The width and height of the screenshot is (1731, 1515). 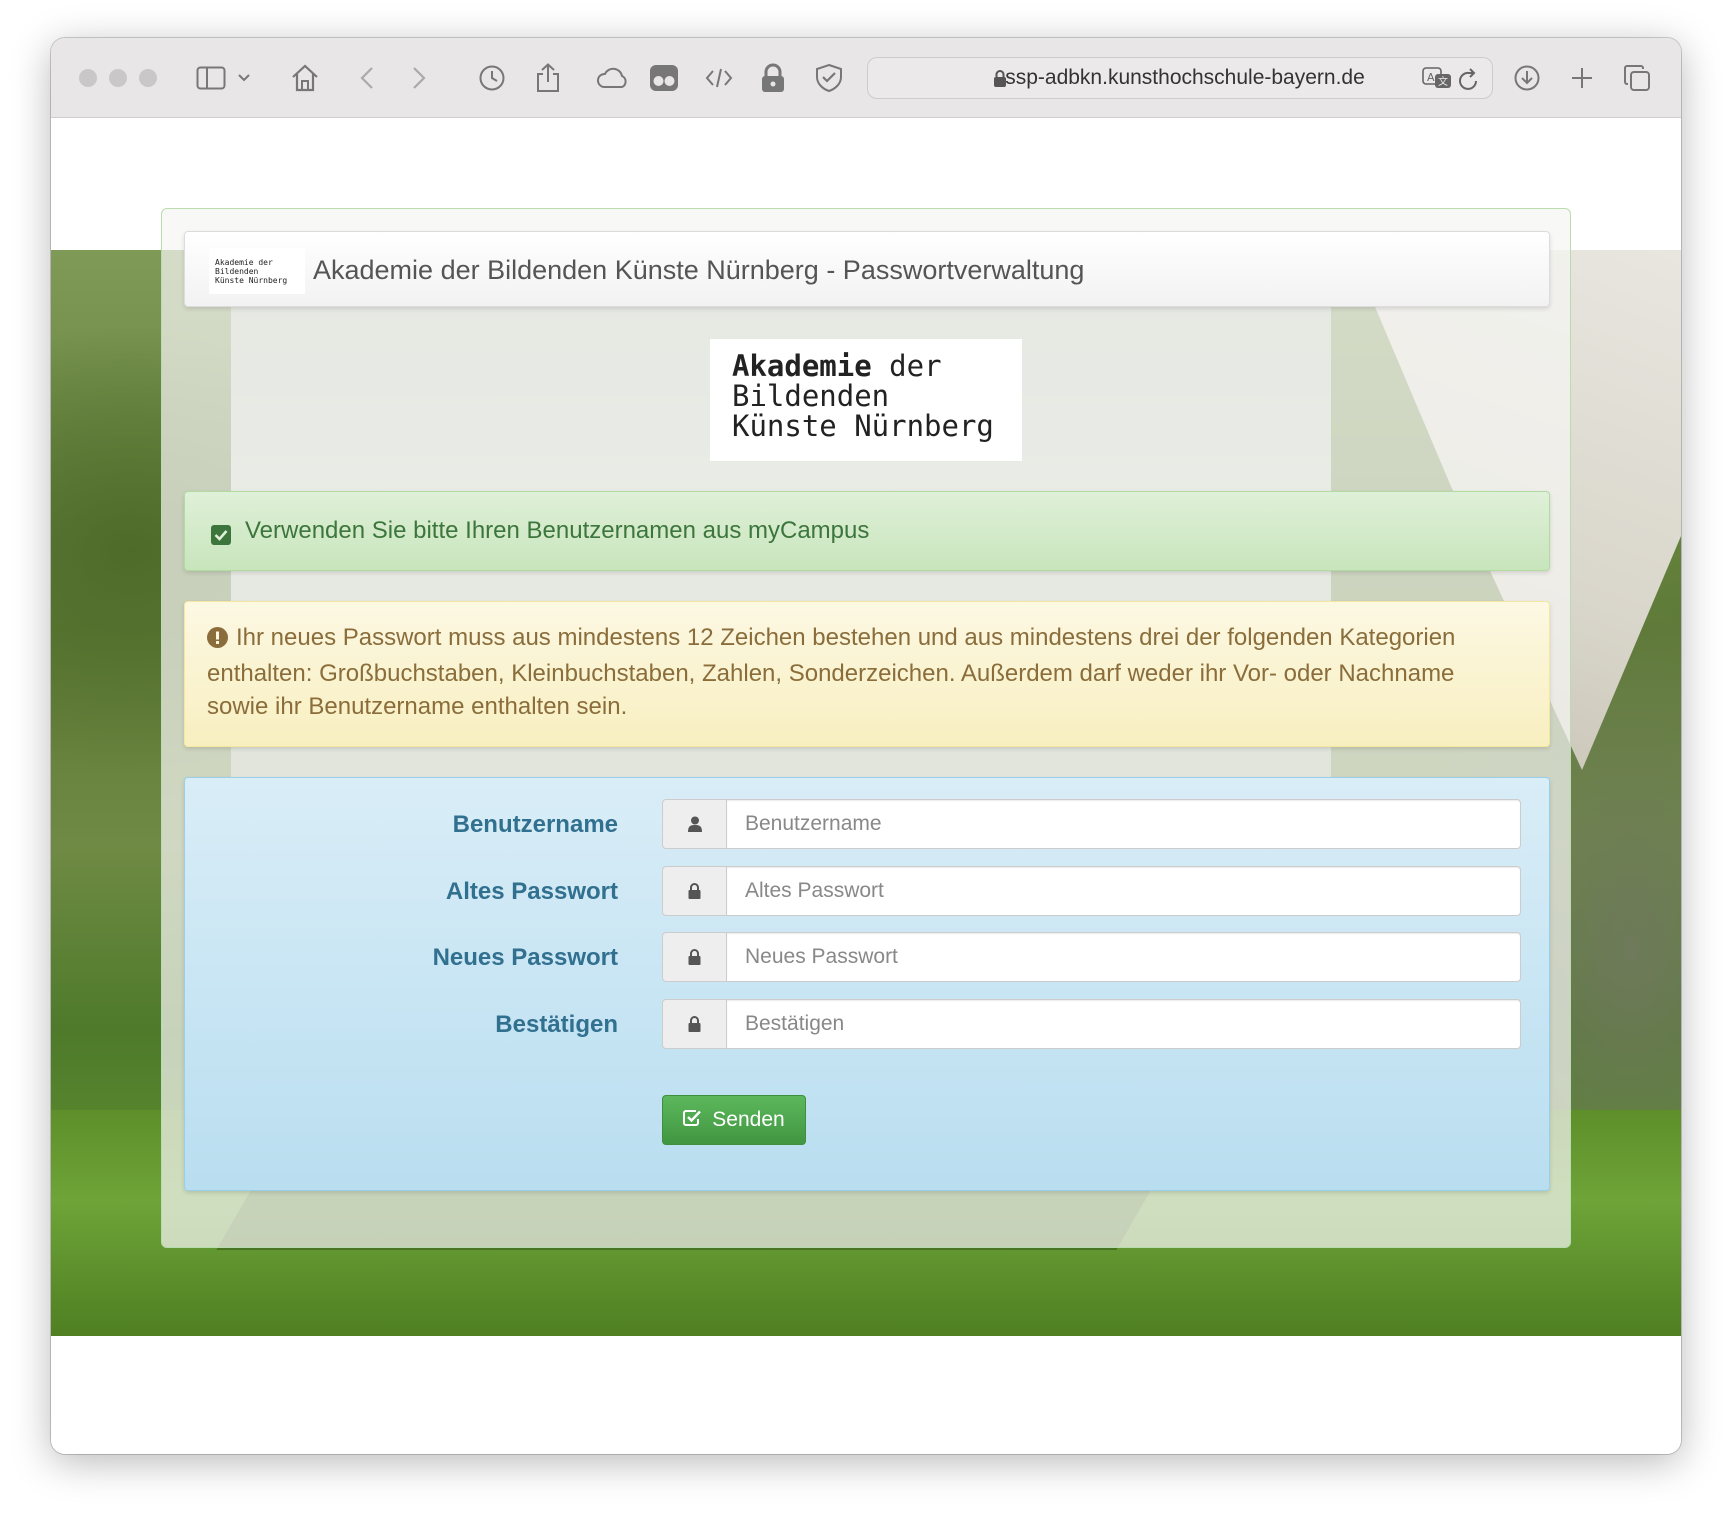 What do you see at coordinates (811, 396) in the screenshot?
I see `logo-line2: Bildenden` at bounding box center [811, 396].